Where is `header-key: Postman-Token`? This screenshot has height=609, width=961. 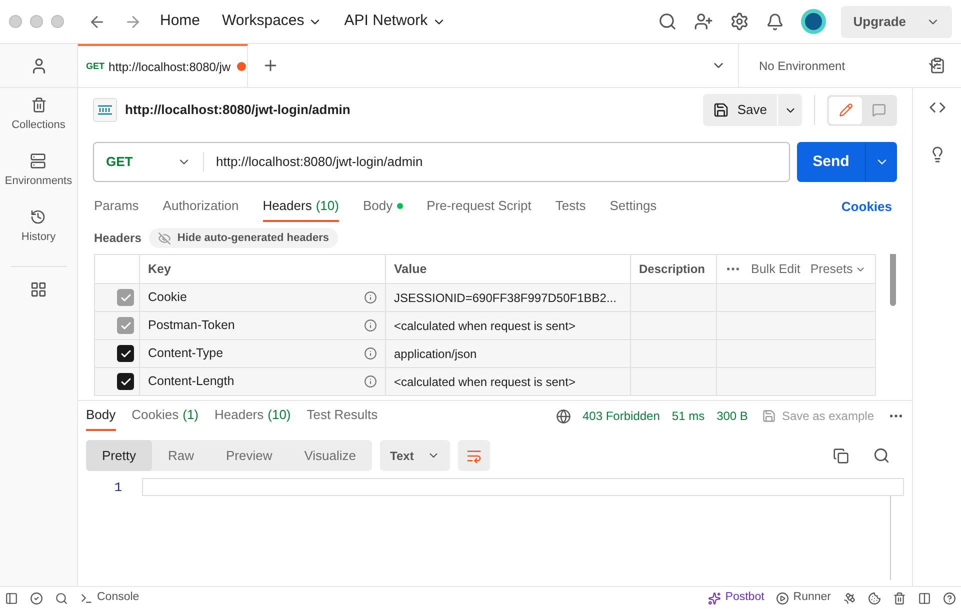 header-key: Postman-Token is located at coordinates (256, 325).